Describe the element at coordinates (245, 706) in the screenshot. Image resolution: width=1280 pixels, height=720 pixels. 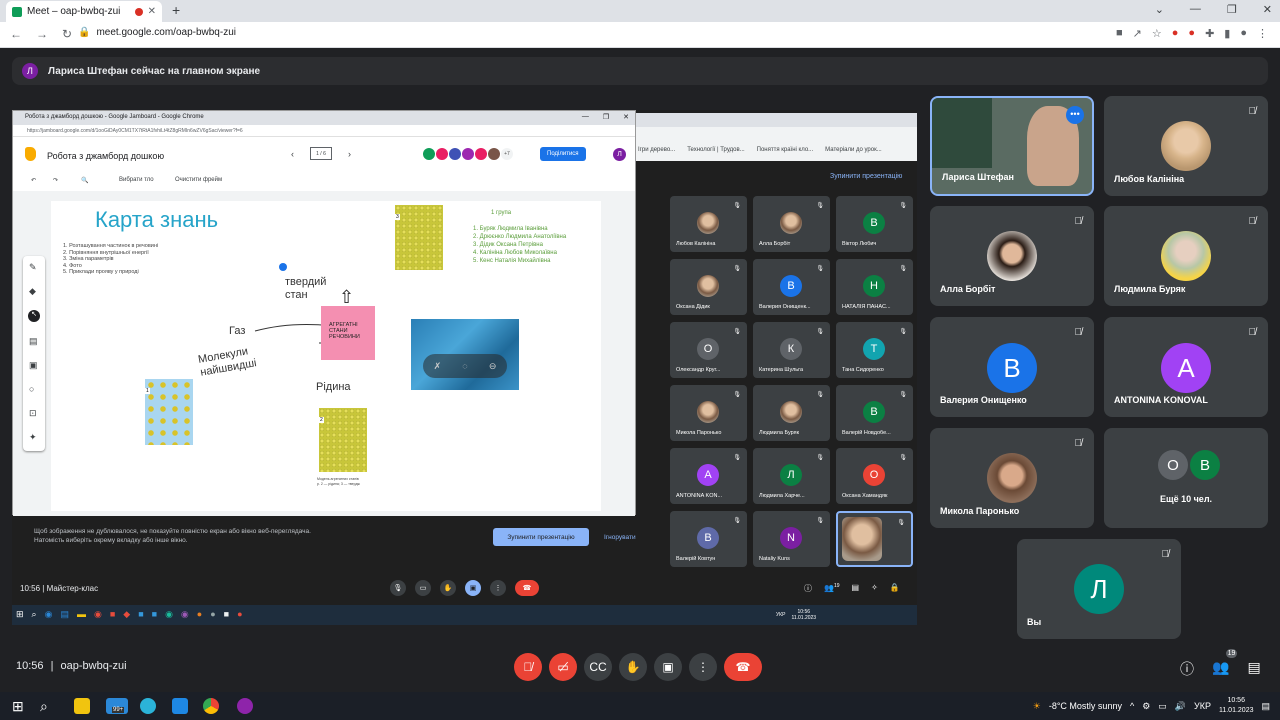
I see `viber-icon` at that location.